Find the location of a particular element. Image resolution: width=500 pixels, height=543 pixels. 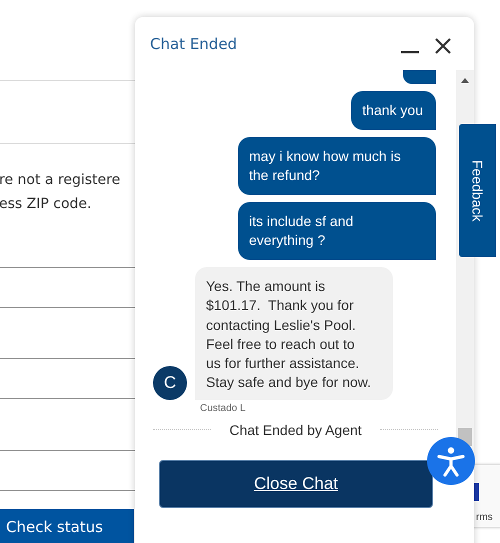

agent-name: Custado L is located at coordinates (223, 408).